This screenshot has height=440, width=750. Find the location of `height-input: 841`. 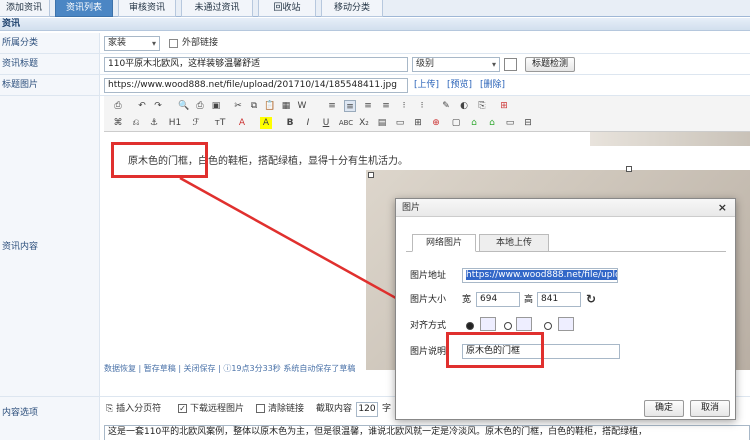

height-input: 841 is located at coordinates (559, 299).